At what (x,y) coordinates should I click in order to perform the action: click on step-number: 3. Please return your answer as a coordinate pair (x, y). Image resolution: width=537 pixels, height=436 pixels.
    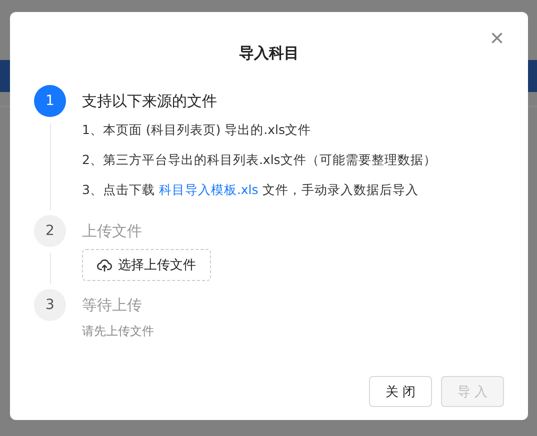
    Looking at the image, I should click on (50, 305).